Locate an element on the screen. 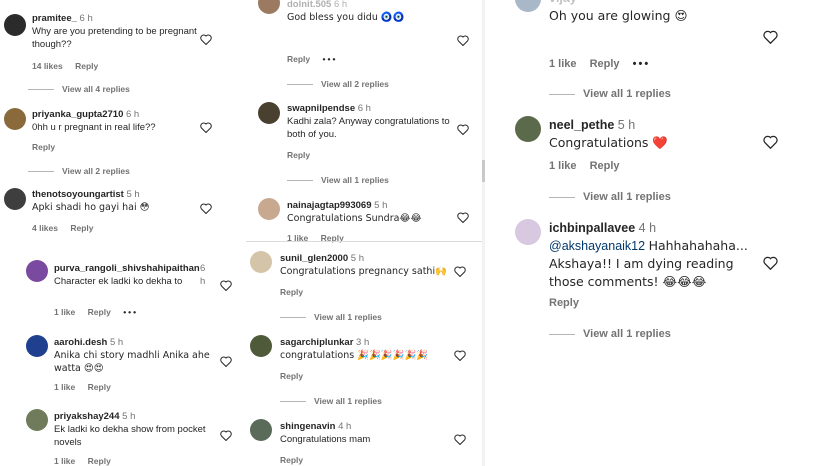 The image size is (830, 466). mention-link: @akshayanaik12 is located at coordinates (597, 246).